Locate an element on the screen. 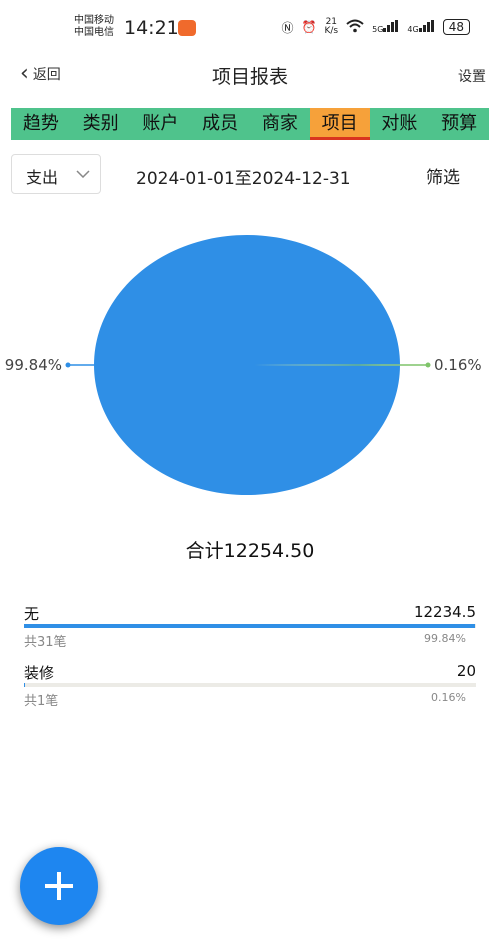  wifi-icon is located at coordinates (355, 27).